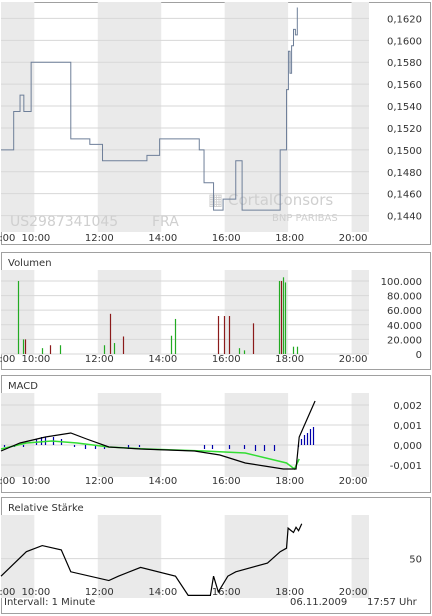 The height and width of the screenshot is (616, 432). What do you see at coordinates (407, 406) in the screenshot?
I see `y-tick-label: 0,002` at bounding box center [407, 406].